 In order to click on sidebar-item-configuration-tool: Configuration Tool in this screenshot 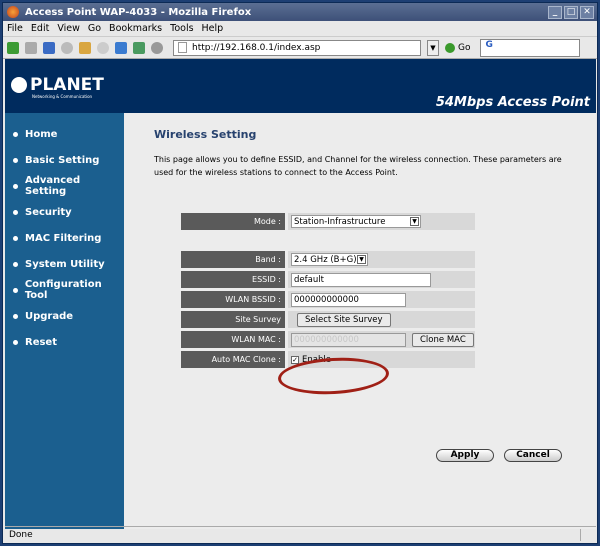, I will do `click(64, 290)`.